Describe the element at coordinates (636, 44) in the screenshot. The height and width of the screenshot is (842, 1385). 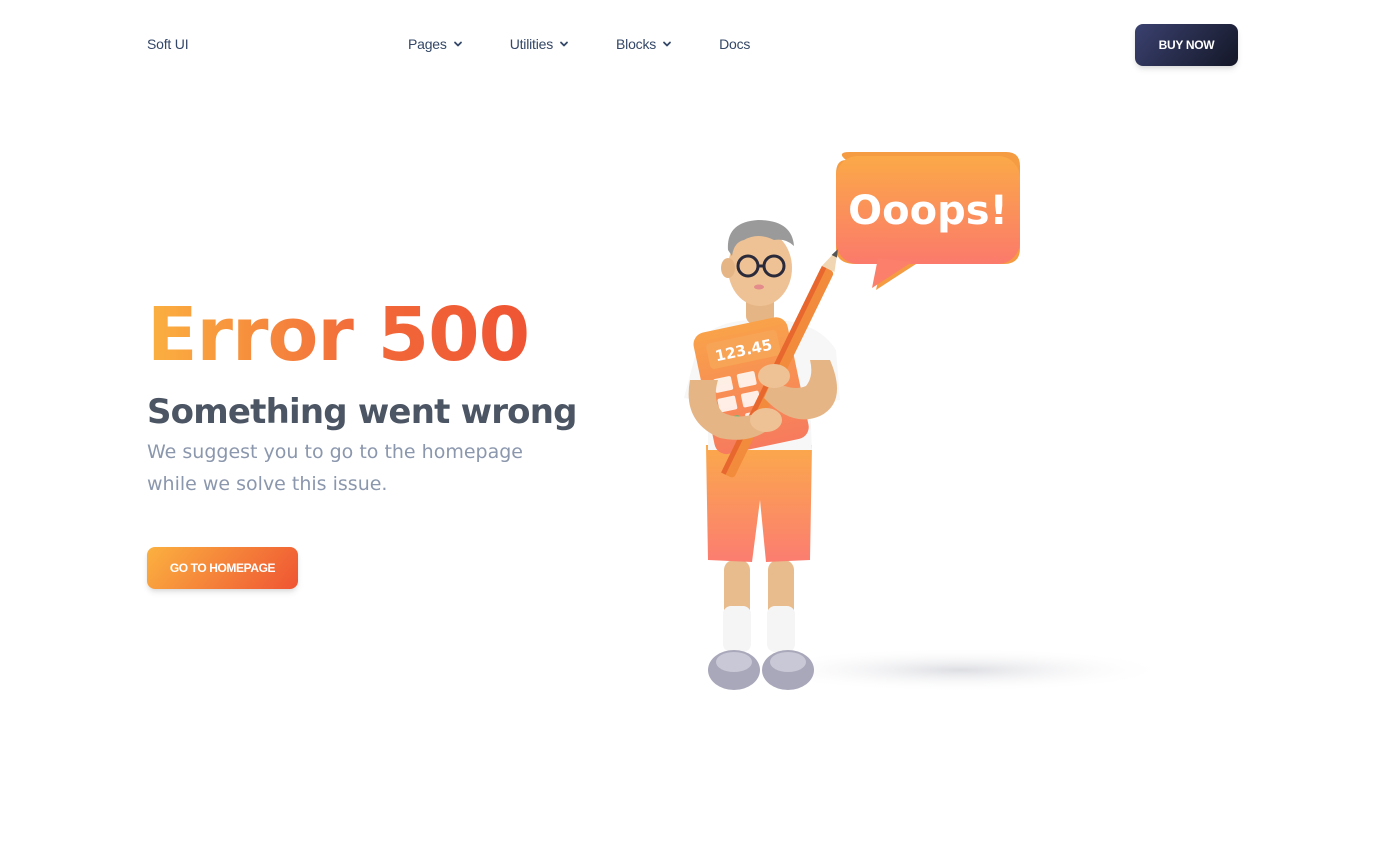
I see `nav-item-label: Blocks` at that location.